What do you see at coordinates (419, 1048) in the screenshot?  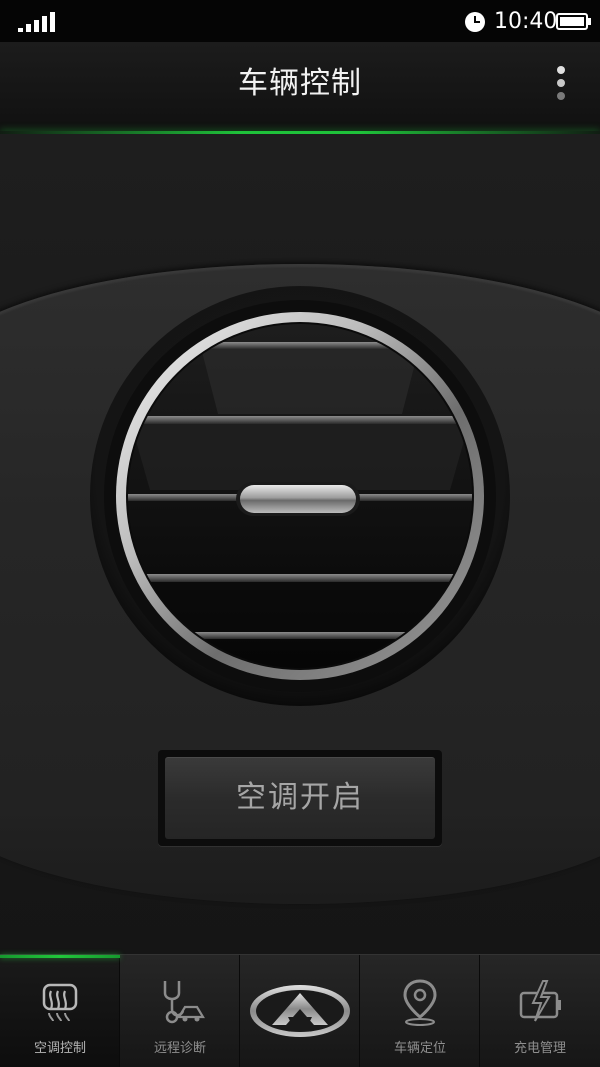 I see `nav-label-vehicle-location: 车辆定位` at bounding box center [419, 1048].